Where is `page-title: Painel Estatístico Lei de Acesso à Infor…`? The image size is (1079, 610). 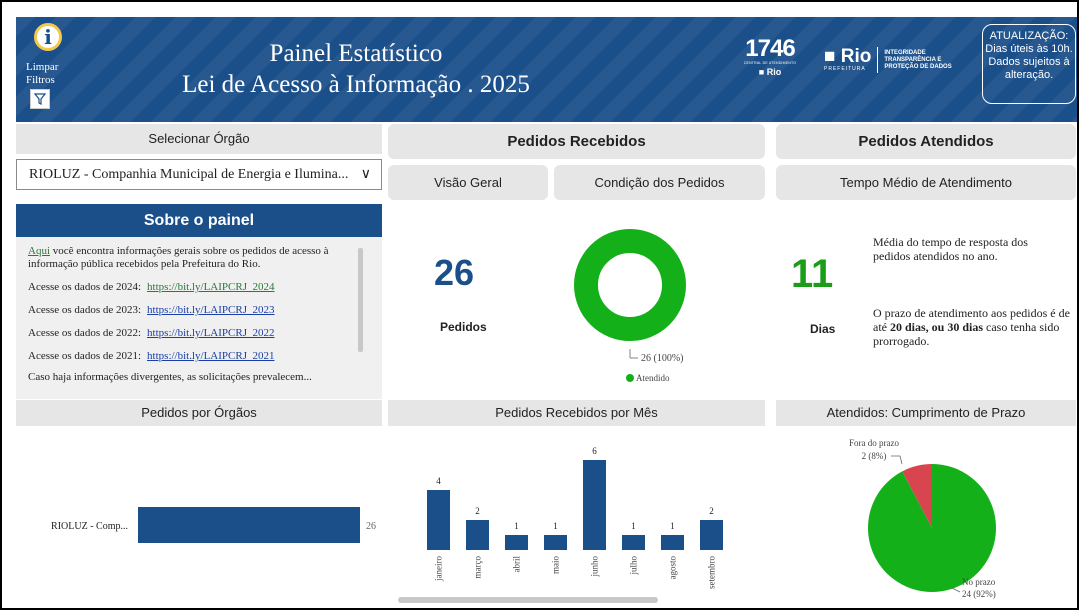
page-title: Painel Estatístico Lei de Acesso à Infor… is located at coordinates (356, 70).